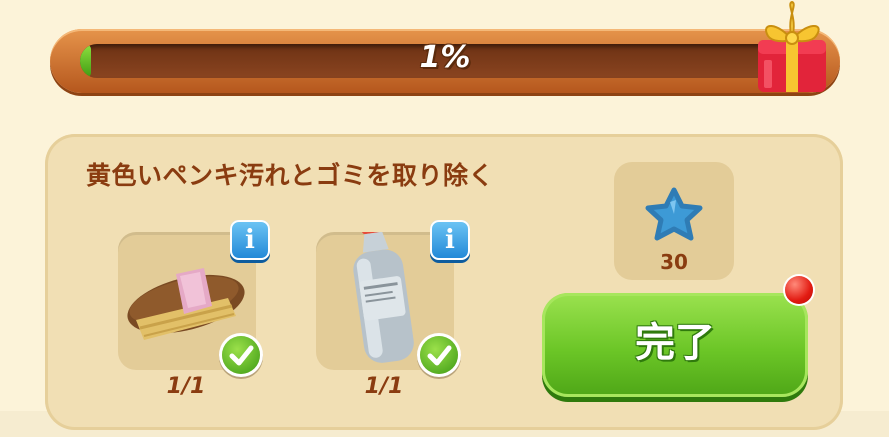  Describe the element at coordinates (384, 386) in the screenshot. I see `item-count-bottle: 1/1` at that location.